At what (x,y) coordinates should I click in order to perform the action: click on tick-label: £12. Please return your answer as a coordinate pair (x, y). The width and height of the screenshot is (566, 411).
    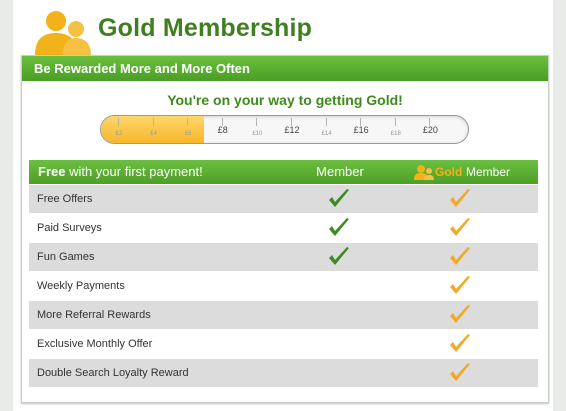
    Looking at the image, I should click on (292, 130).